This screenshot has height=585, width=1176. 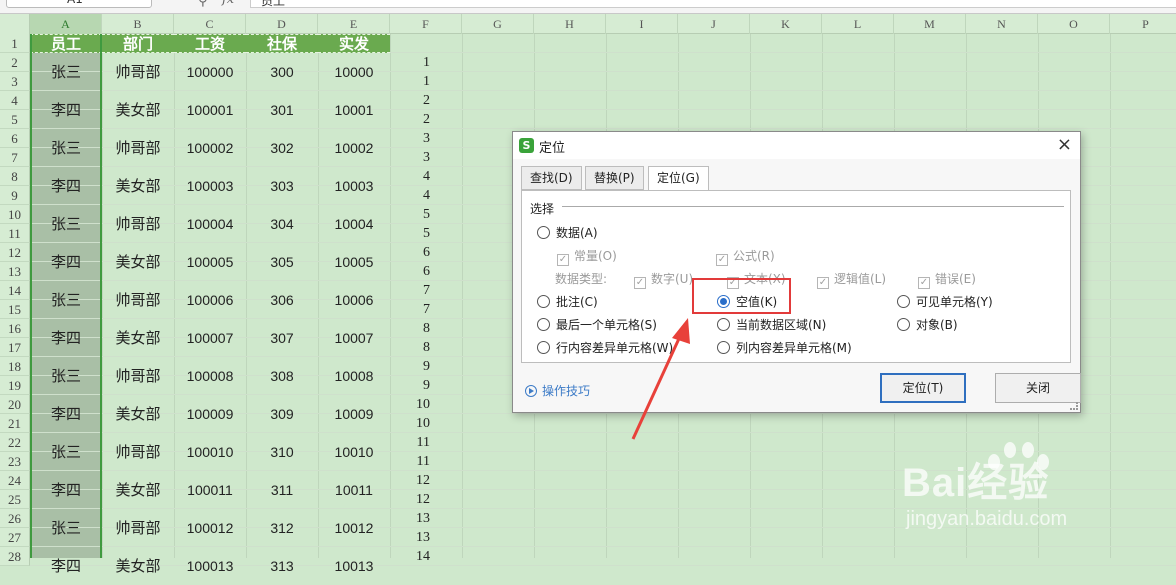 What do you see at coordinates (498, 24) in the screenshot?
I see `column-header-g: G` at bounding box center [498, 24].